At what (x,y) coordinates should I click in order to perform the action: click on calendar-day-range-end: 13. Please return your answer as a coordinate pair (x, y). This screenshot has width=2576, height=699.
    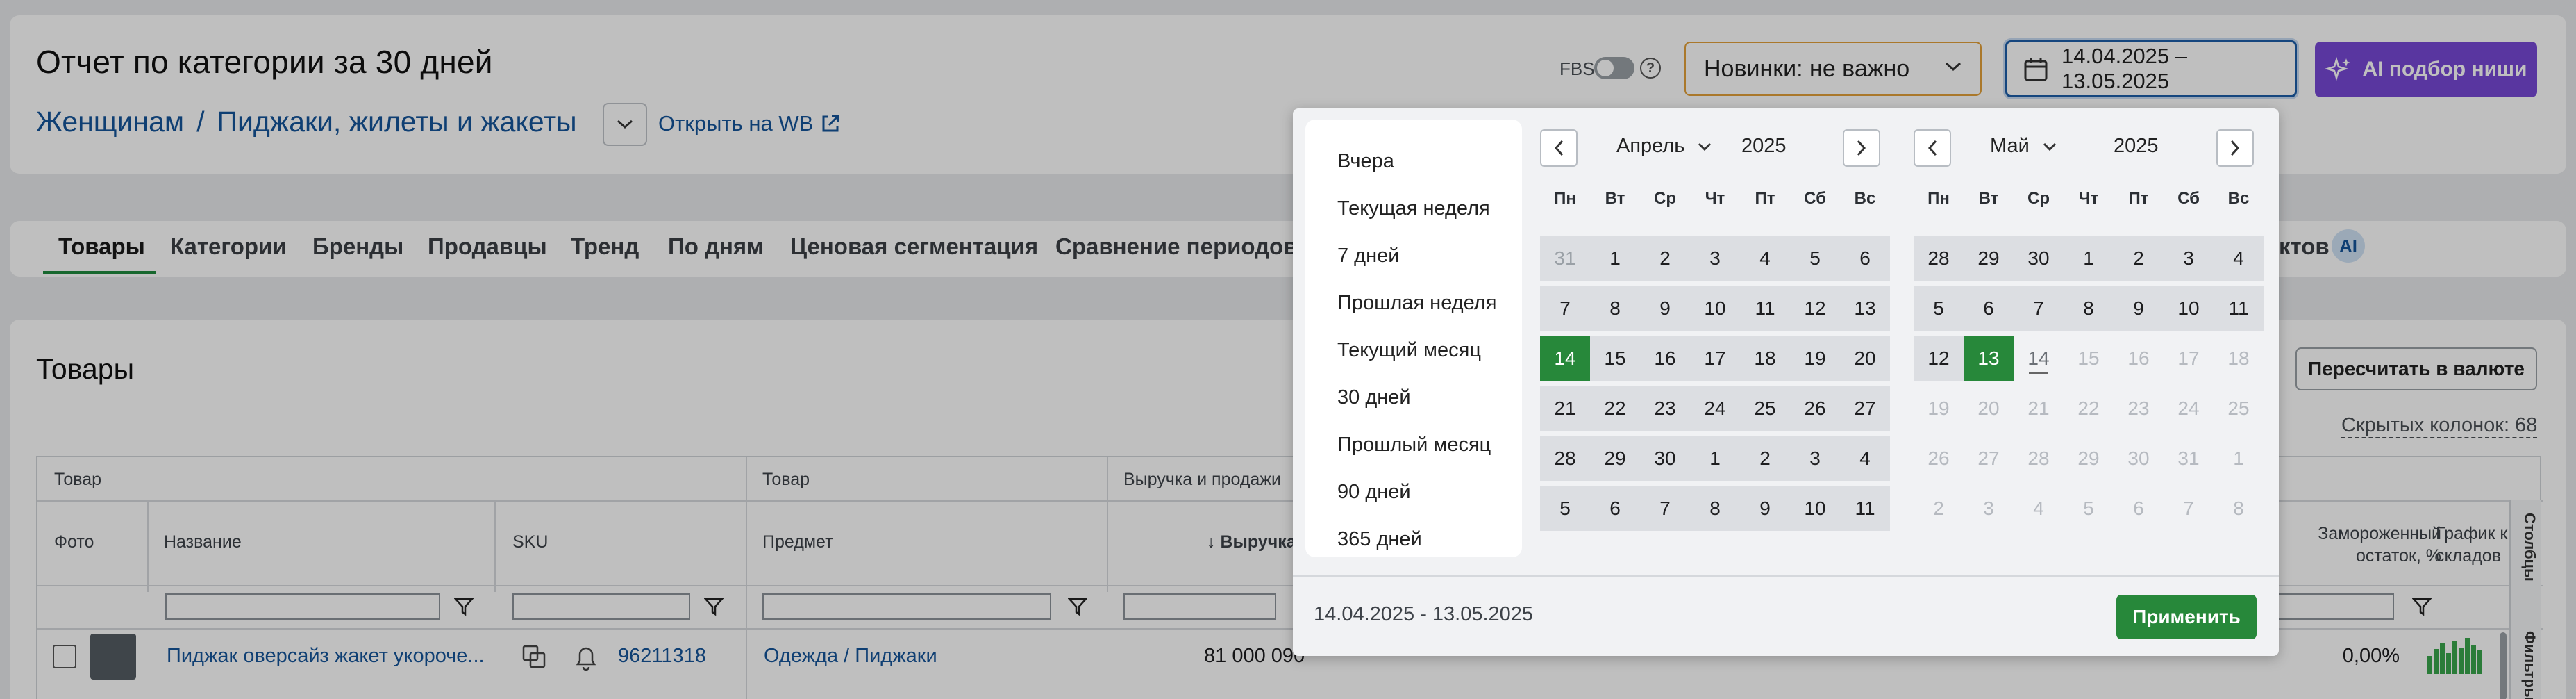
    Looking at the image, I should click on (1989, 358).